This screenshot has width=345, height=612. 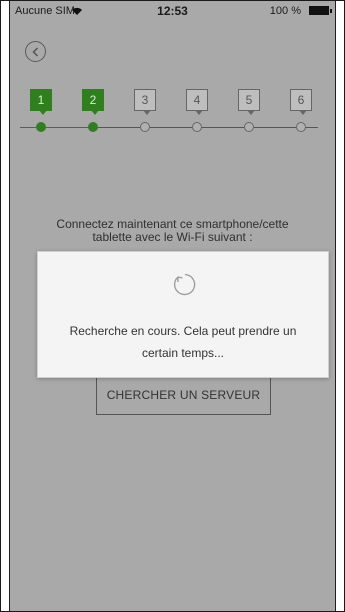 I want to click on step-6-dot, so click(x=301, y=127).